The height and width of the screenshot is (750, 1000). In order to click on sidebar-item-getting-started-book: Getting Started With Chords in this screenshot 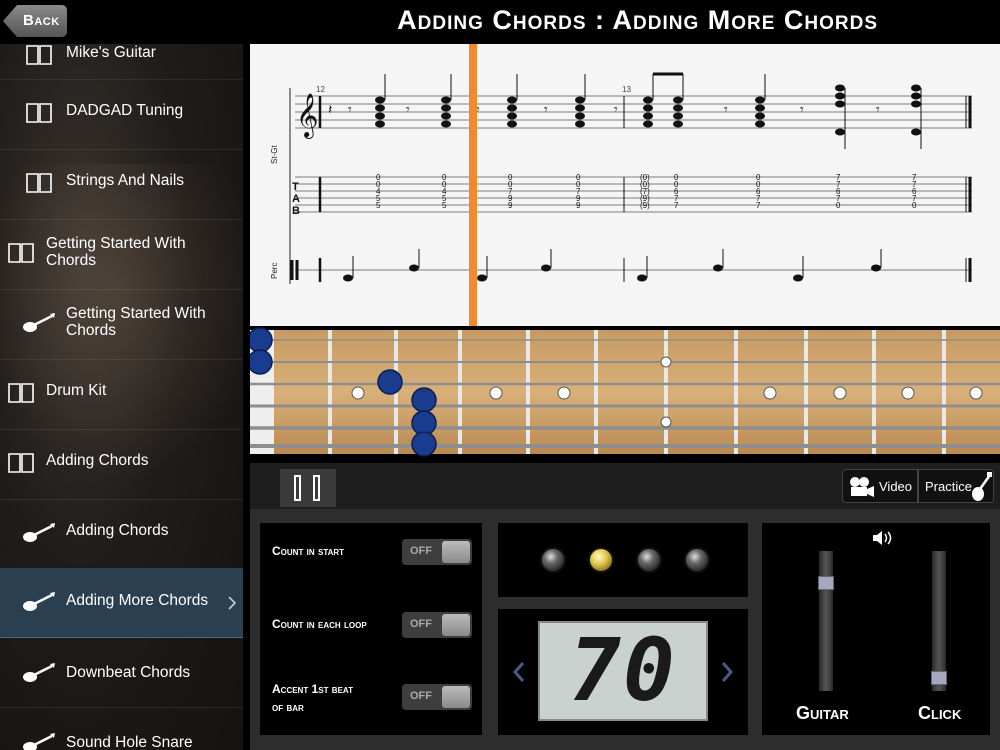, I will do `click(121, 255)`.